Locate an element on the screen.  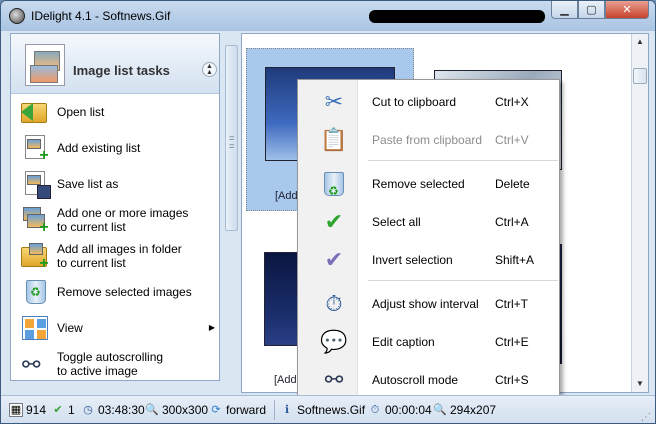
status-text: 03:48:30 is located at coordinates (121, 410).